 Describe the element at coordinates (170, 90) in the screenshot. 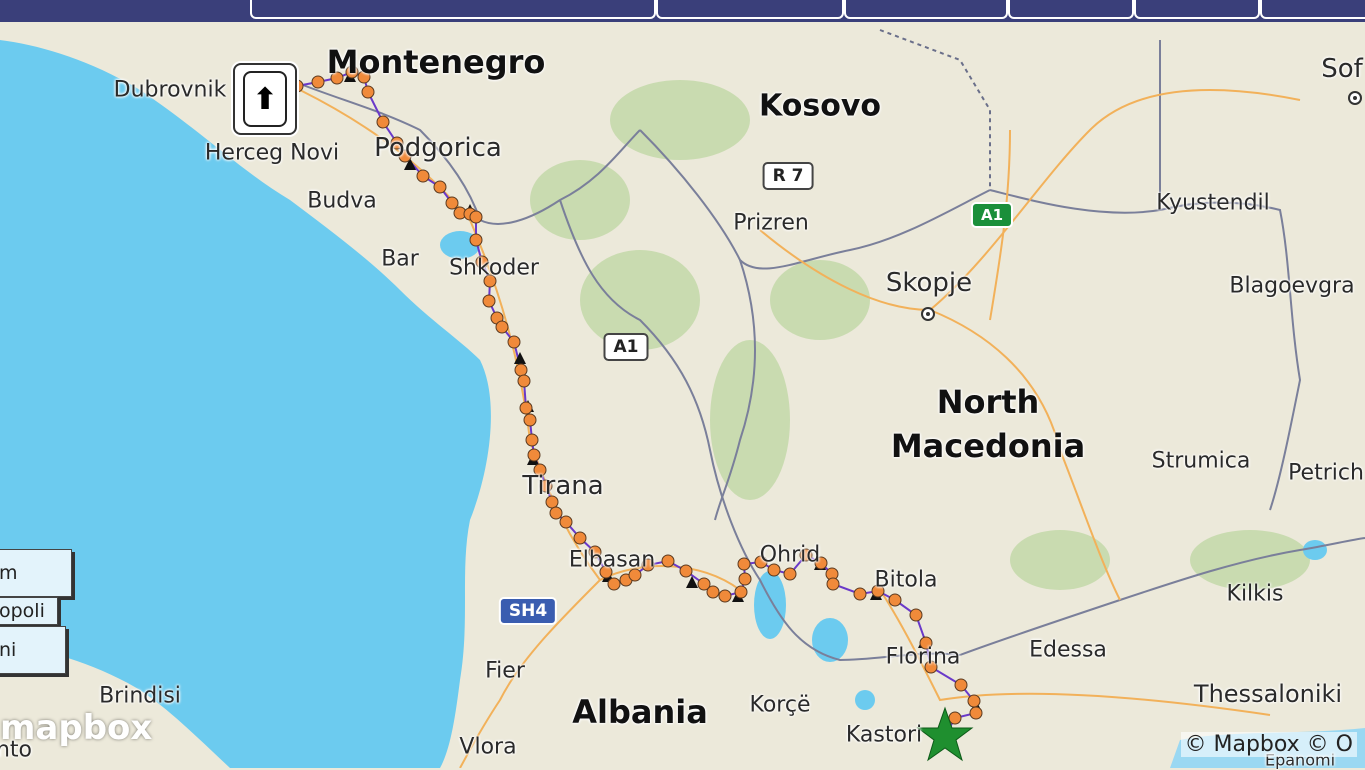

I see `city-label-dubrovnik: Dubrovnik` at that location.